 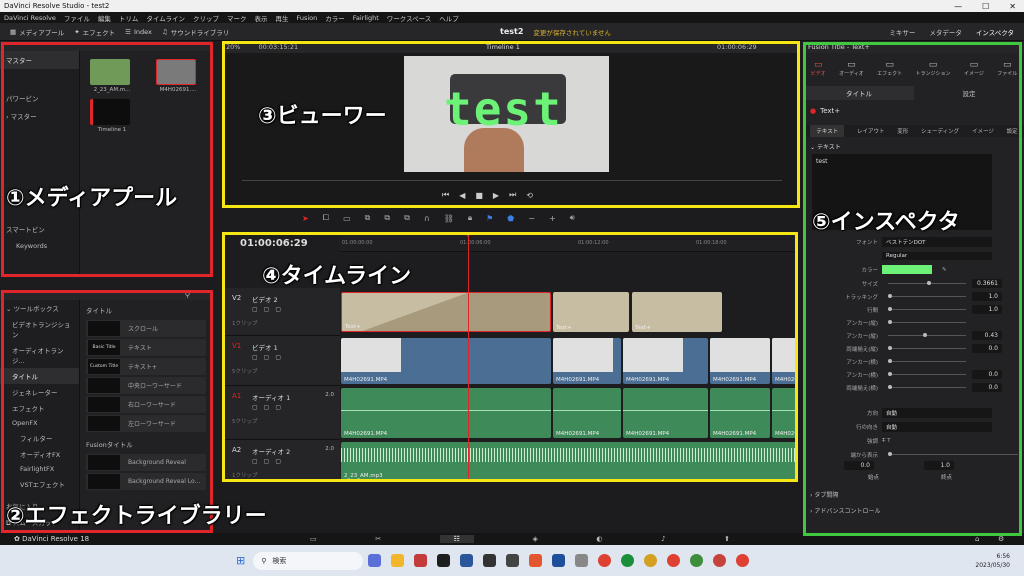 What do you see at coordinates (552, 218) in the screenshot?
I see `zoom-in-icon: +` at bounding box center [552, 218].